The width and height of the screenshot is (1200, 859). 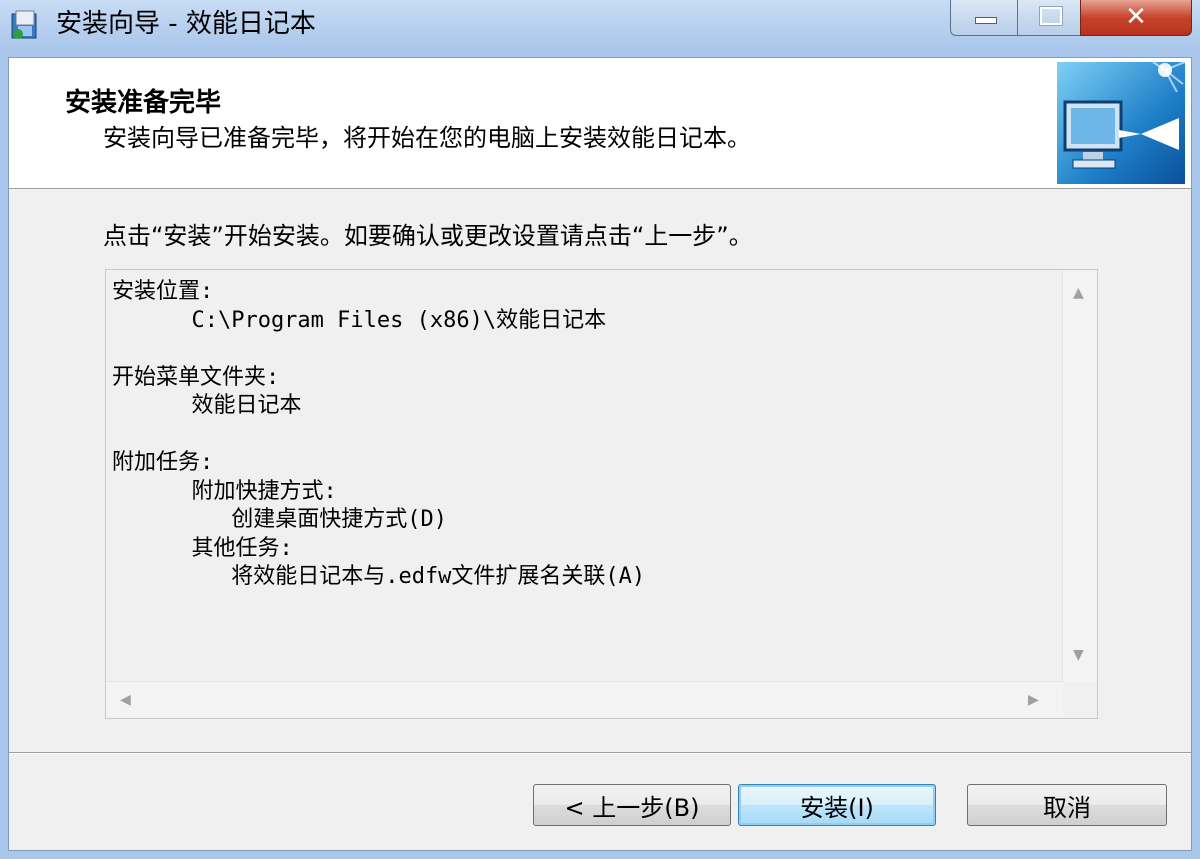 I want to click on title-bar: 安装向导 - 效能日记本 ✕, so click(x=600, y=26).